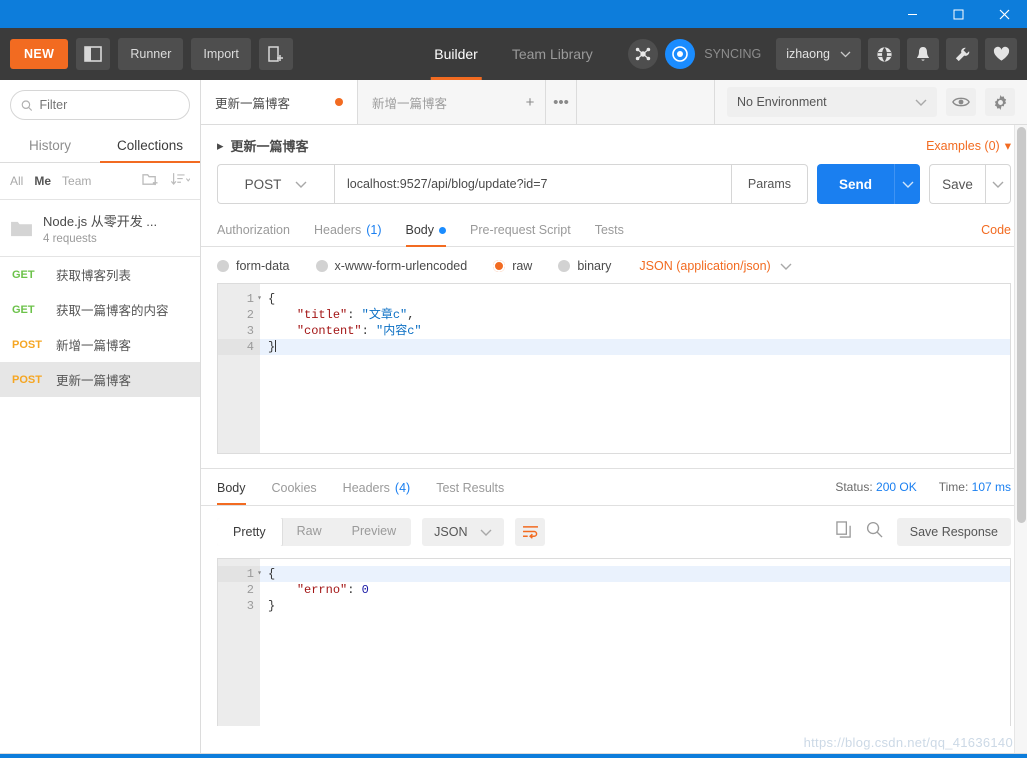  Describe the element at coordinates (513, 14) in the screenshot. I see `window-titlebar` at that location.